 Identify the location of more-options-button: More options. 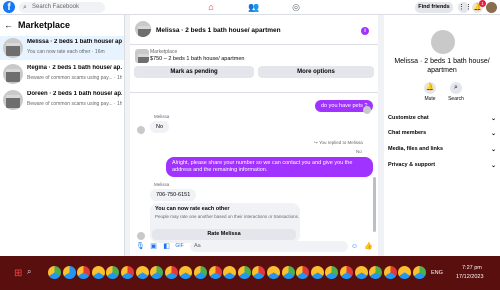
(316, 72).